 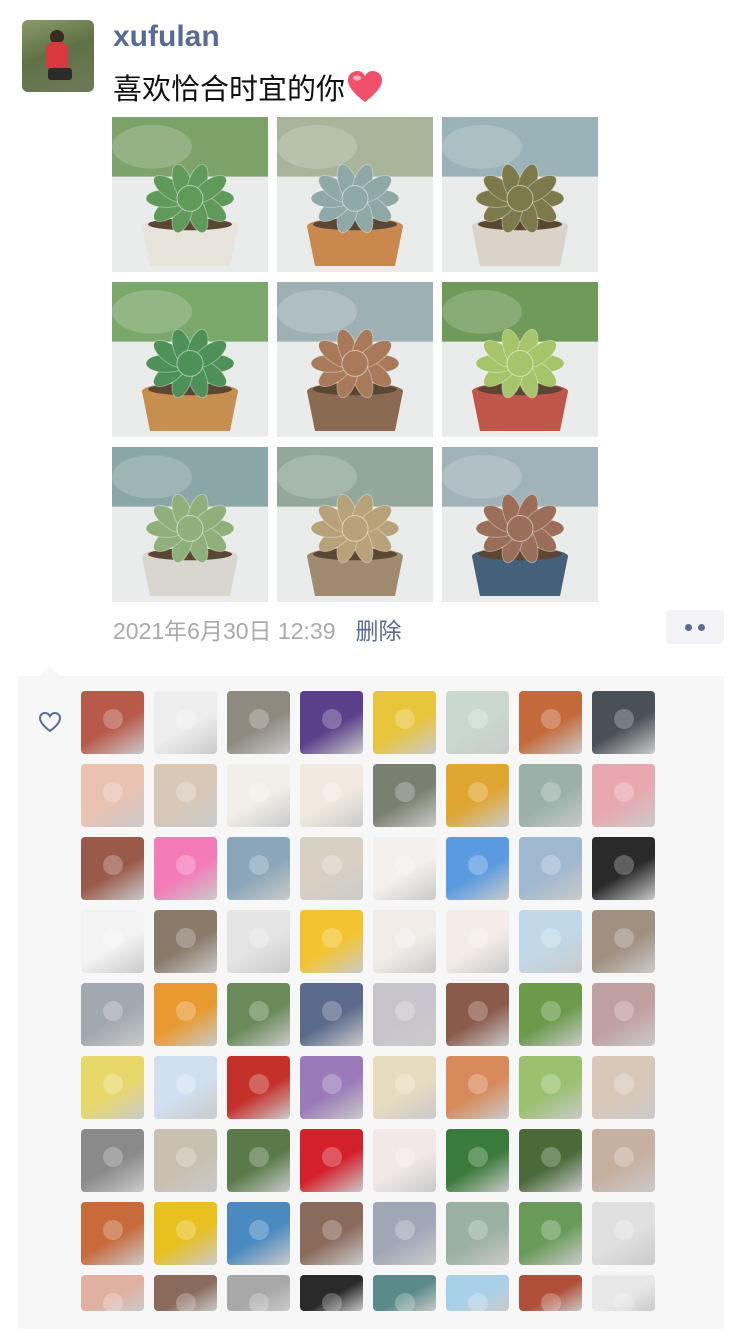 What do you see at coordinates (166, 37) in the screenshot?
I see `username: xufulan` at bounding box center [166, 37].